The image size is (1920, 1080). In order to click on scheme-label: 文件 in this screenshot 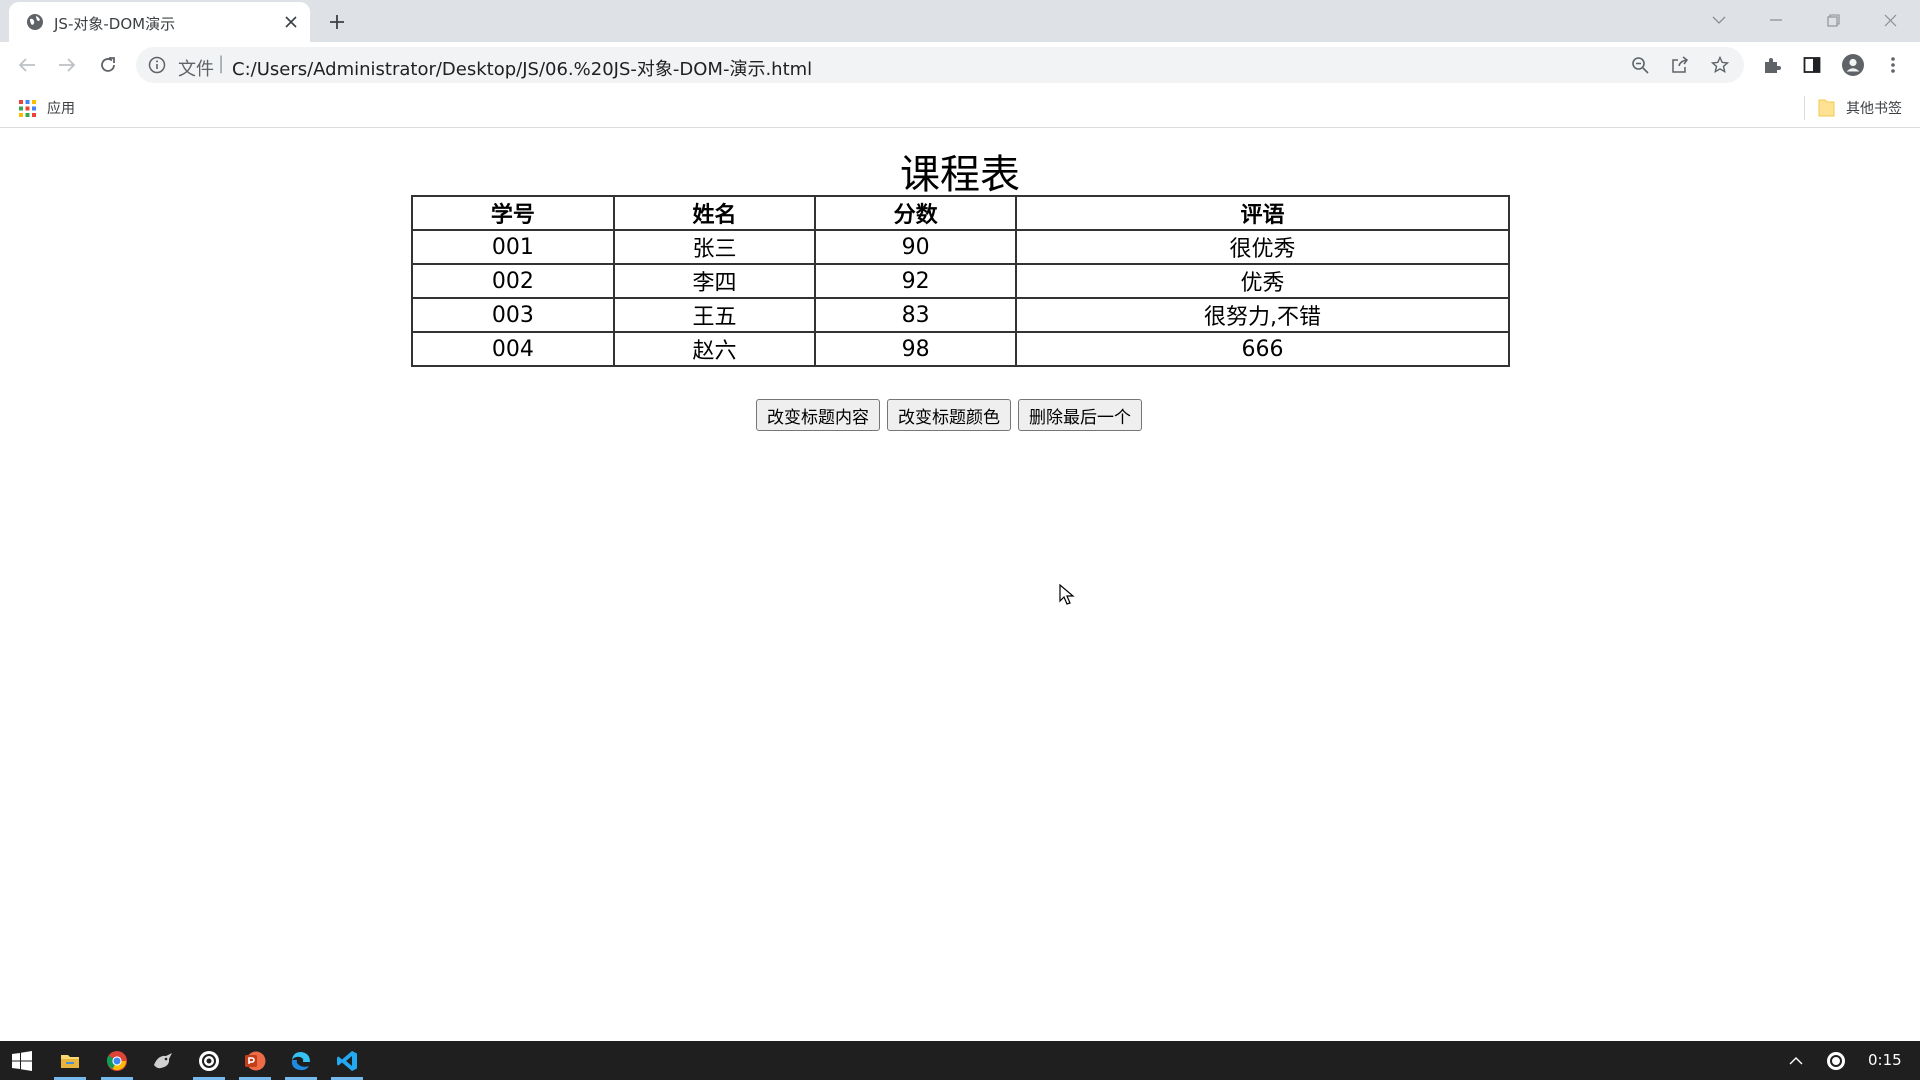, I will do `click(196, 69)`.